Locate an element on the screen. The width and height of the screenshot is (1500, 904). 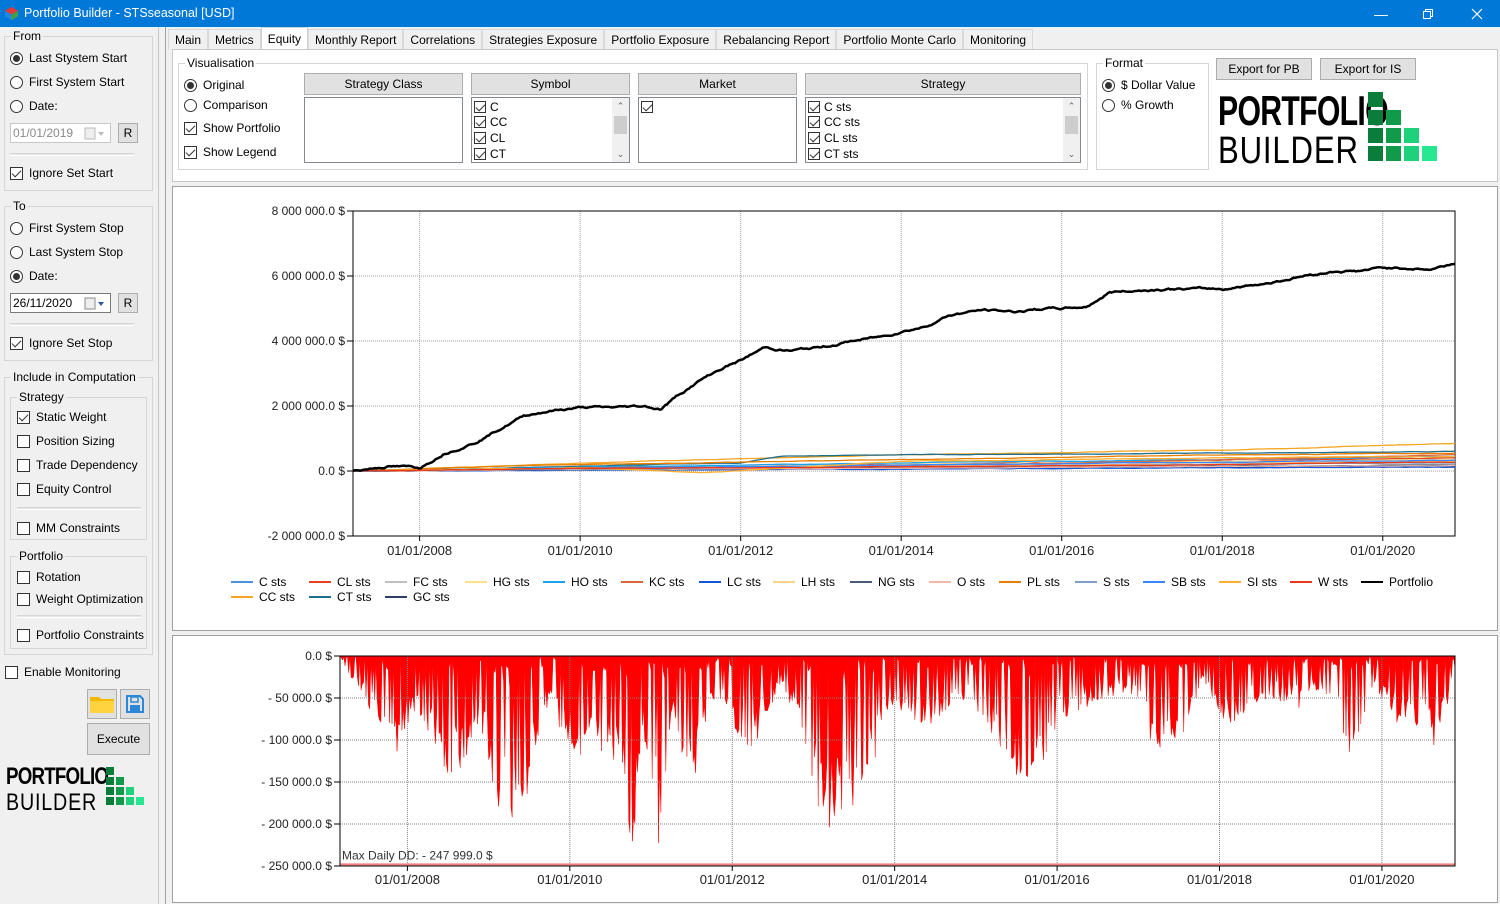
window-title: Portfolio Builder - STSseasonal [USD] is located at coordinates (129, 13).